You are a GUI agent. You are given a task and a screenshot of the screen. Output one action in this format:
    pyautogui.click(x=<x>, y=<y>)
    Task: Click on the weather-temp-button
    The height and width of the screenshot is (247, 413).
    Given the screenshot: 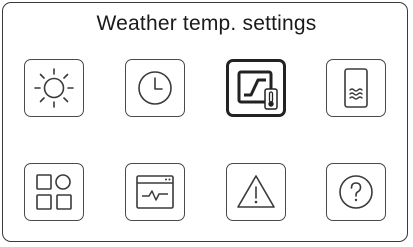 What is the action you would take?
    pyautogui.click(x=256, y=88)
    